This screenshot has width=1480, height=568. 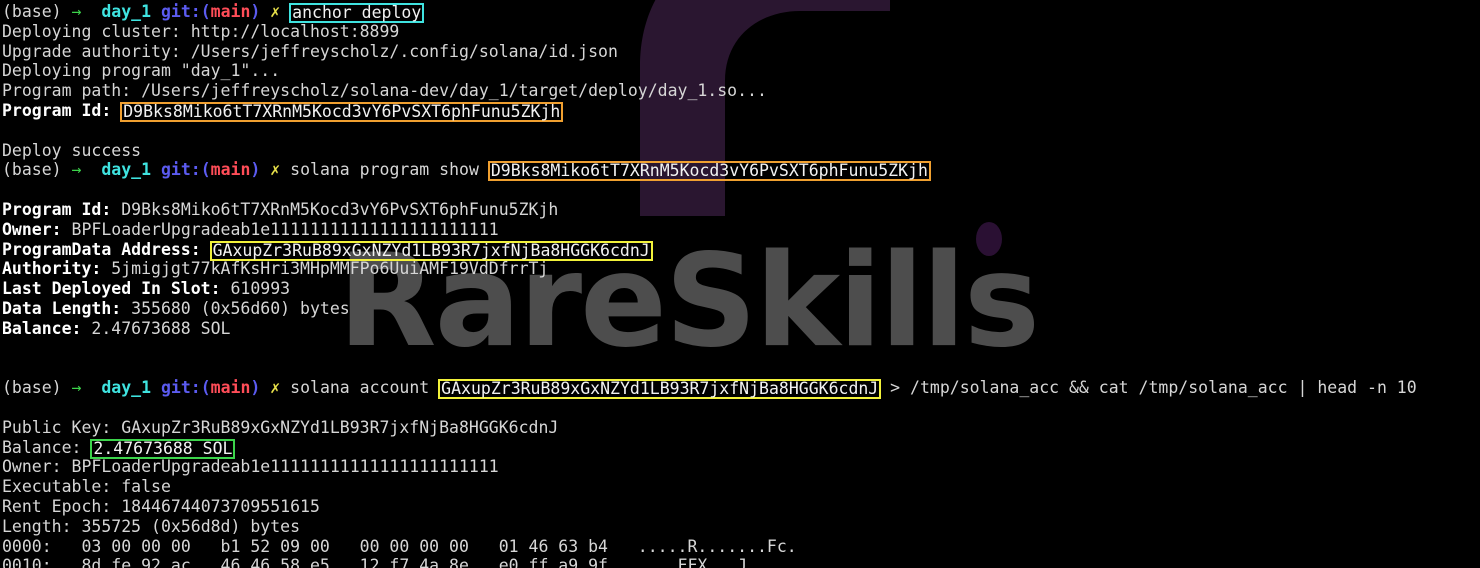 What do you see at coordinates (741, 527) in the screenshot?
I see `account-length-line: Length: 355725 (0x56d8d) bytes` at bounding box center [741, 527].